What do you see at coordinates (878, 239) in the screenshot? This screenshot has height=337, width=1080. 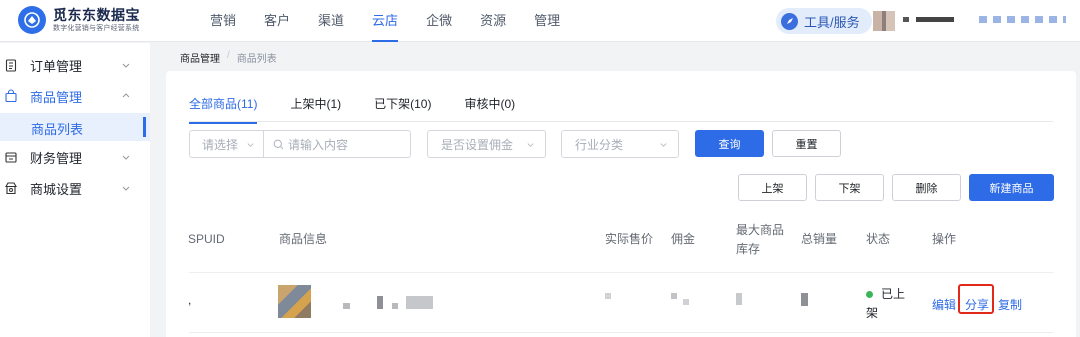 I see `column-header-status: 状态` at bounding box center [878, 239].